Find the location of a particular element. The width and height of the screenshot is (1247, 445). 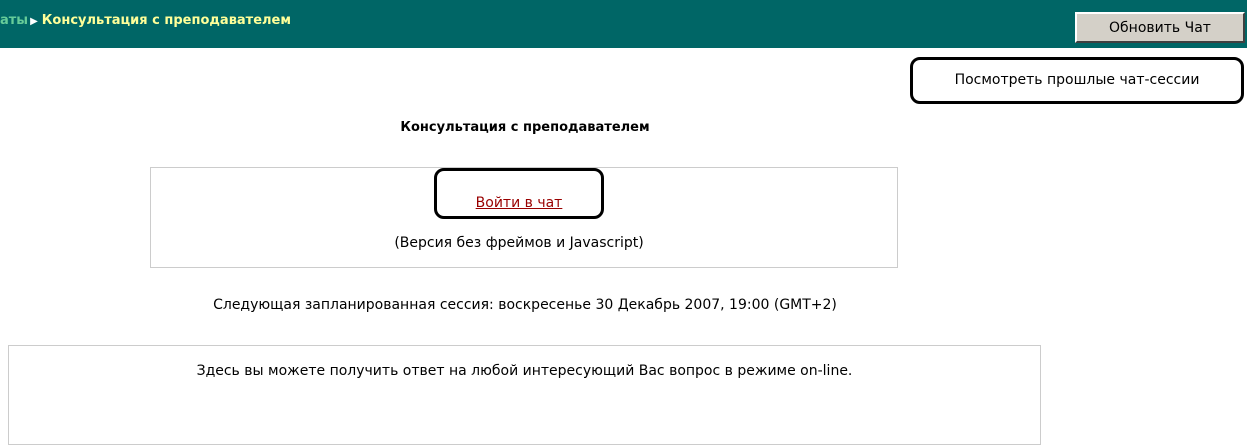

highlight-oval is located at coordinates (519, 193).